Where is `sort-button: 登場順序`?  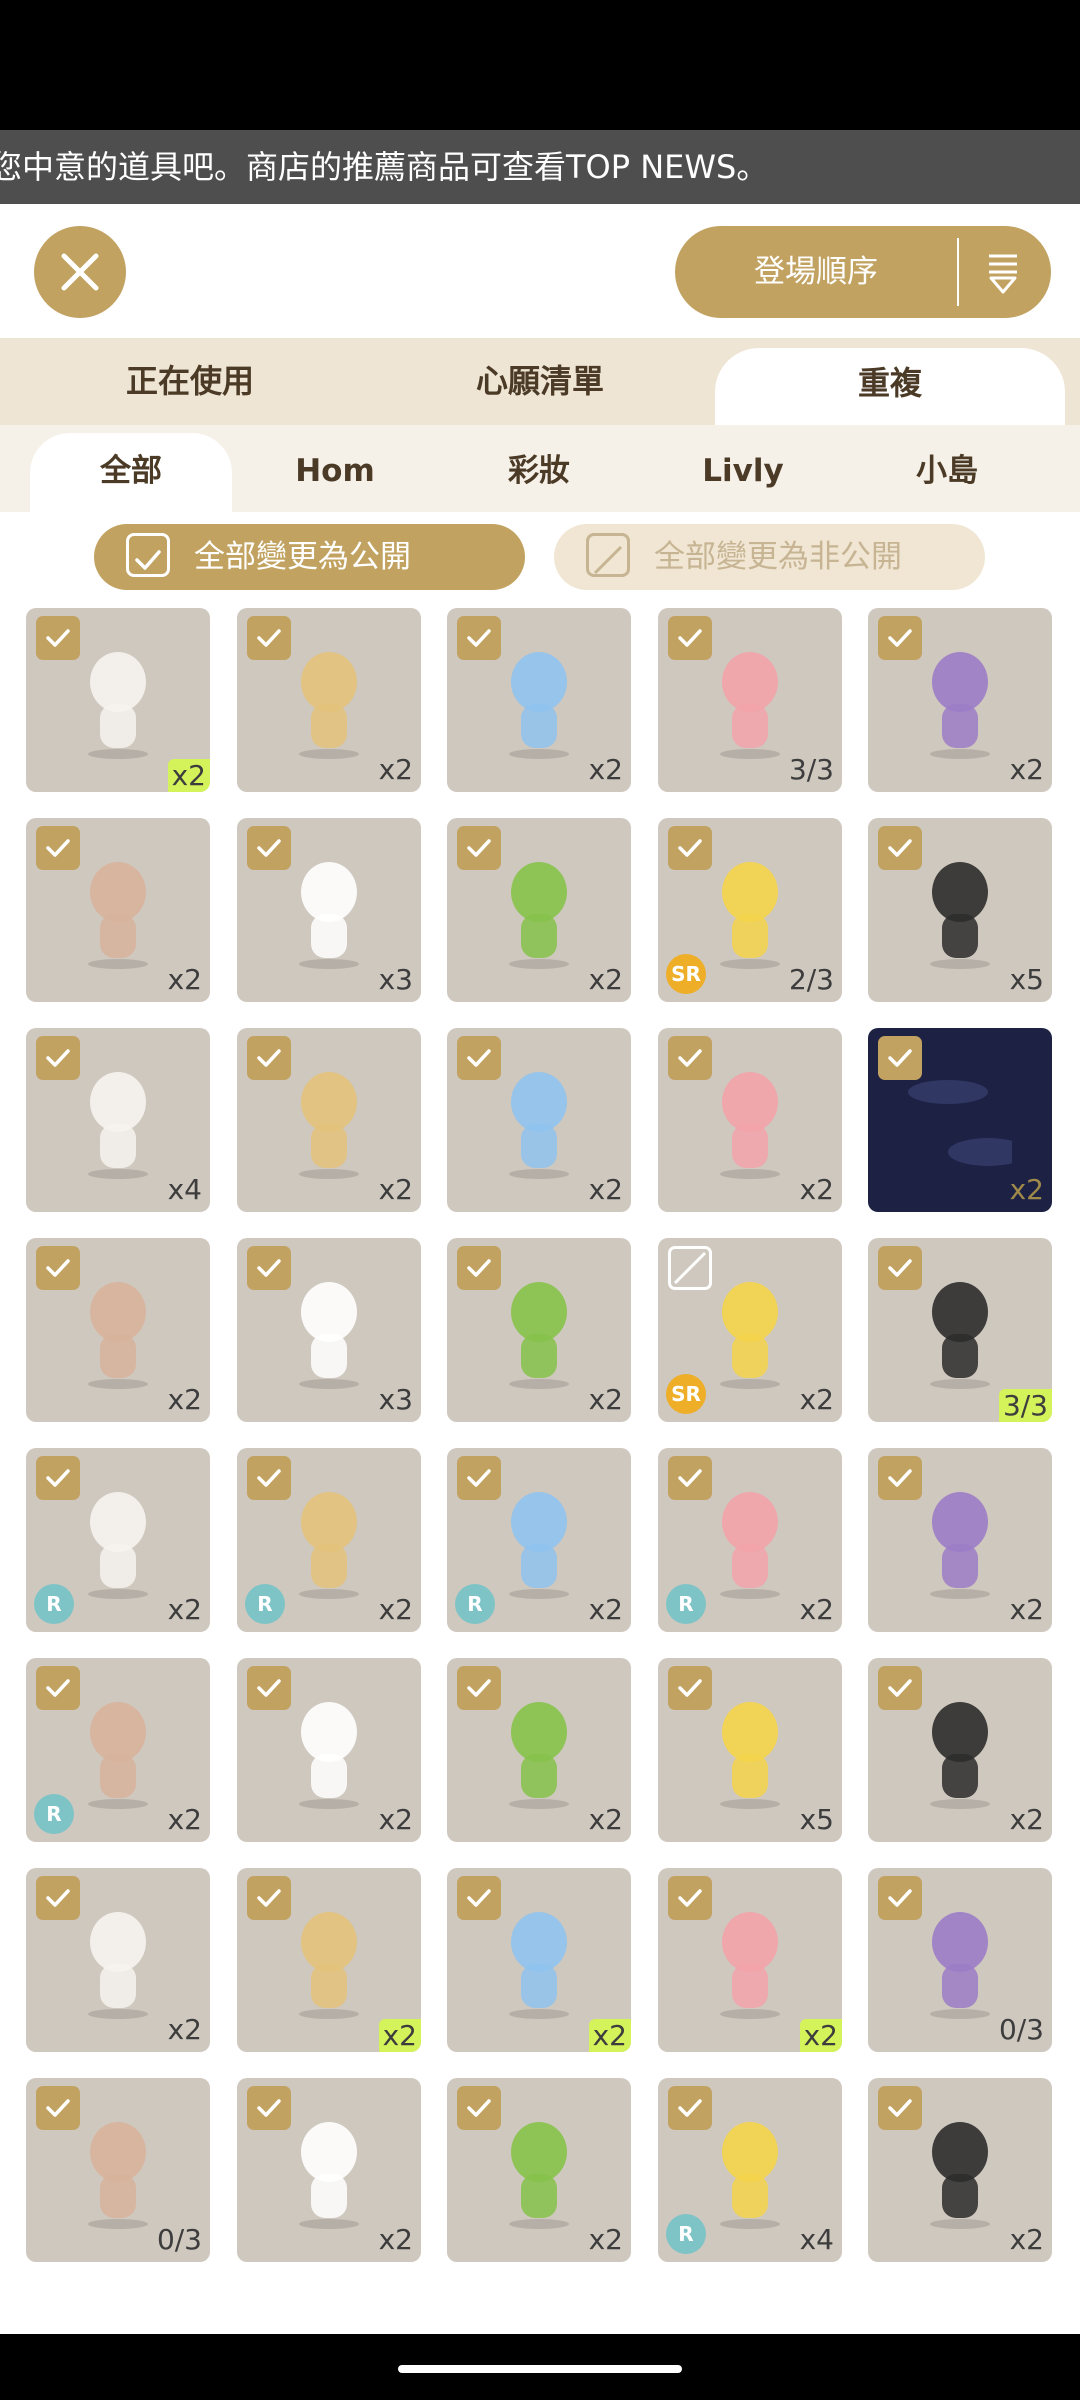
sort-button: 登場順序 is located at coordinates (863, 272).